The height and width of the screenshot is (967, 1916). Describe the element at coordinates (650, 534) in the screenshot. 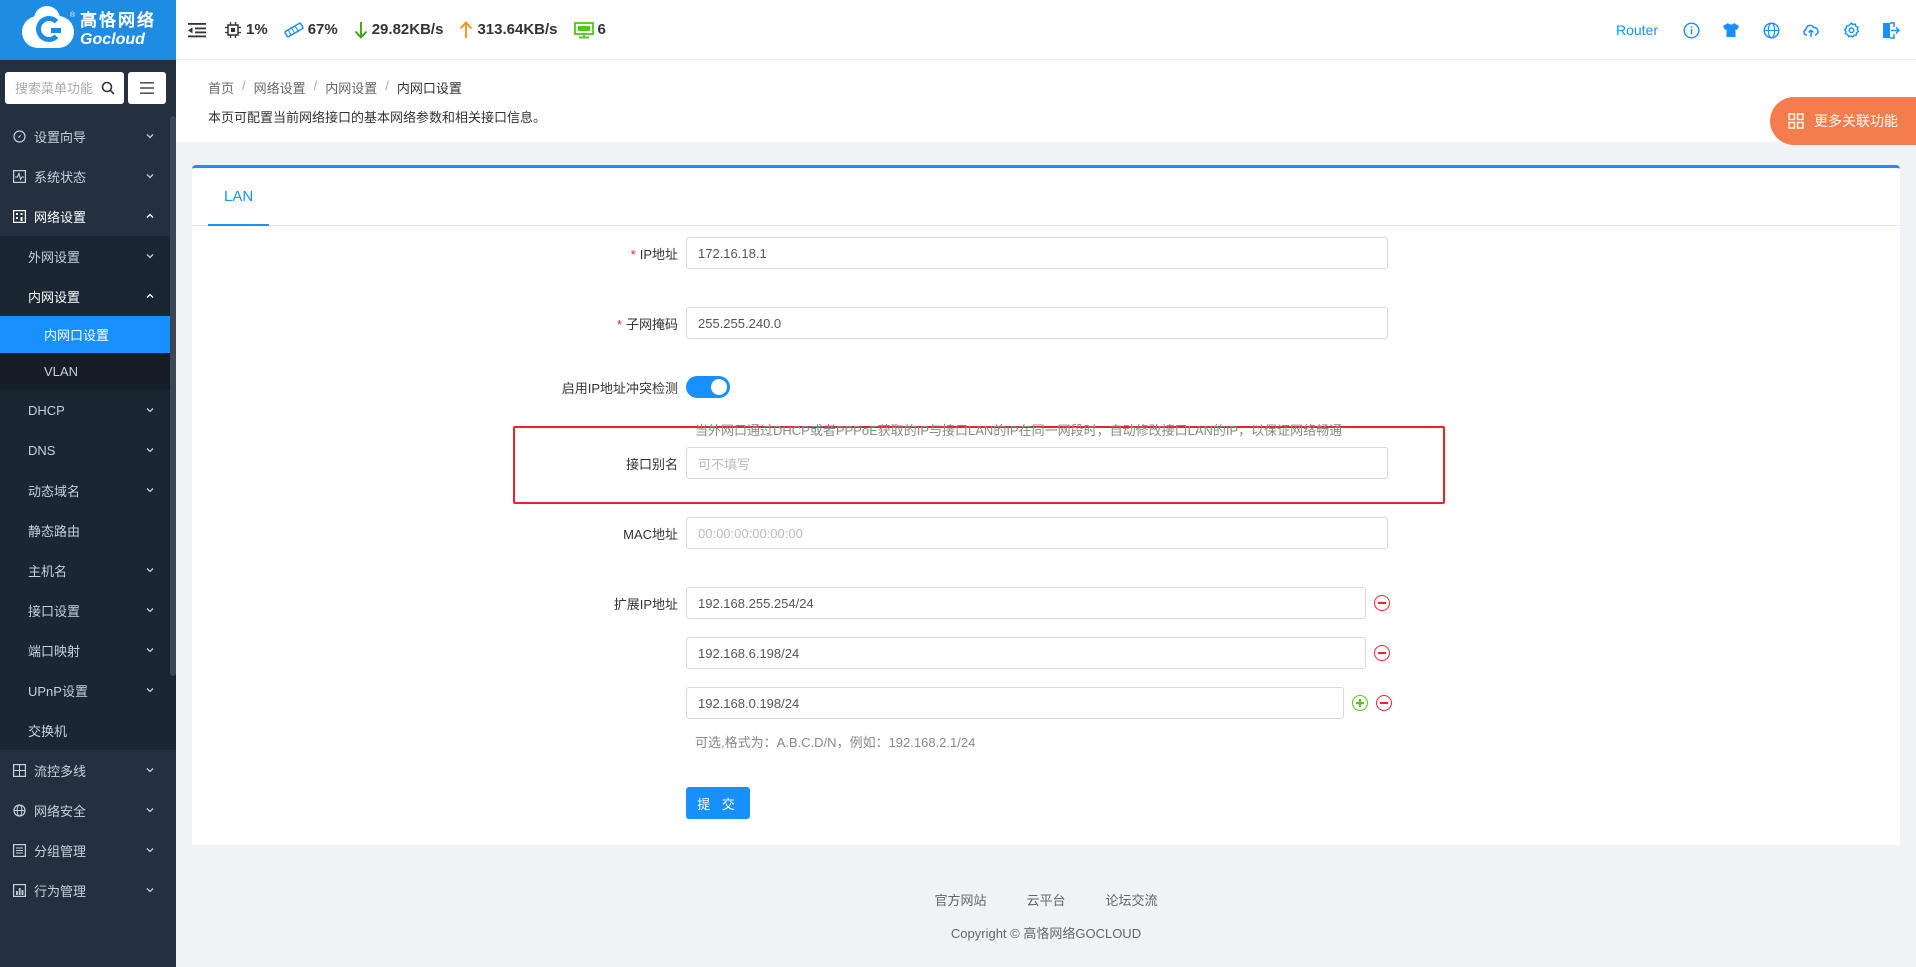

I see `mac-address-label: MAC地址` at that location.